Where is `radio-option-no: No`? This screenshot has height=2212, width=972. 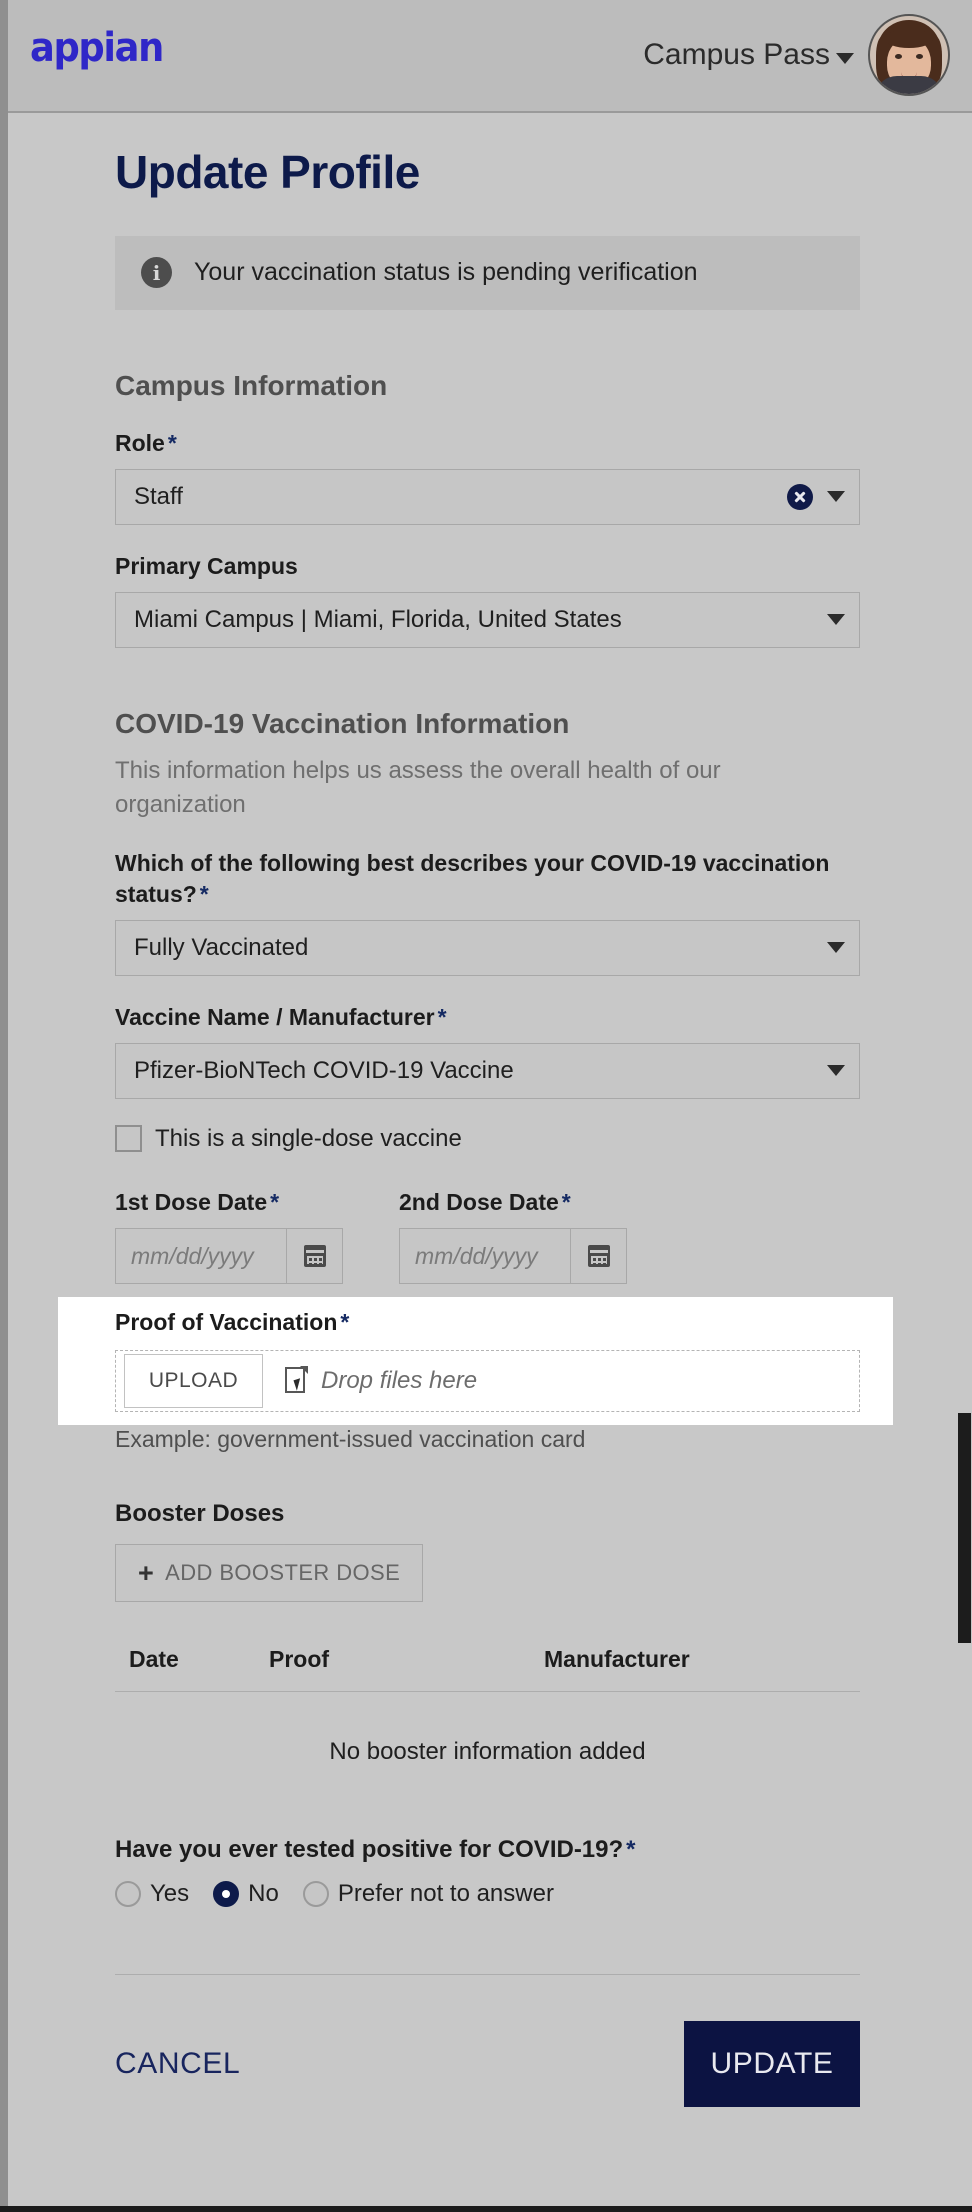 radio-option-no: No is located at coordinates (246, 1894).